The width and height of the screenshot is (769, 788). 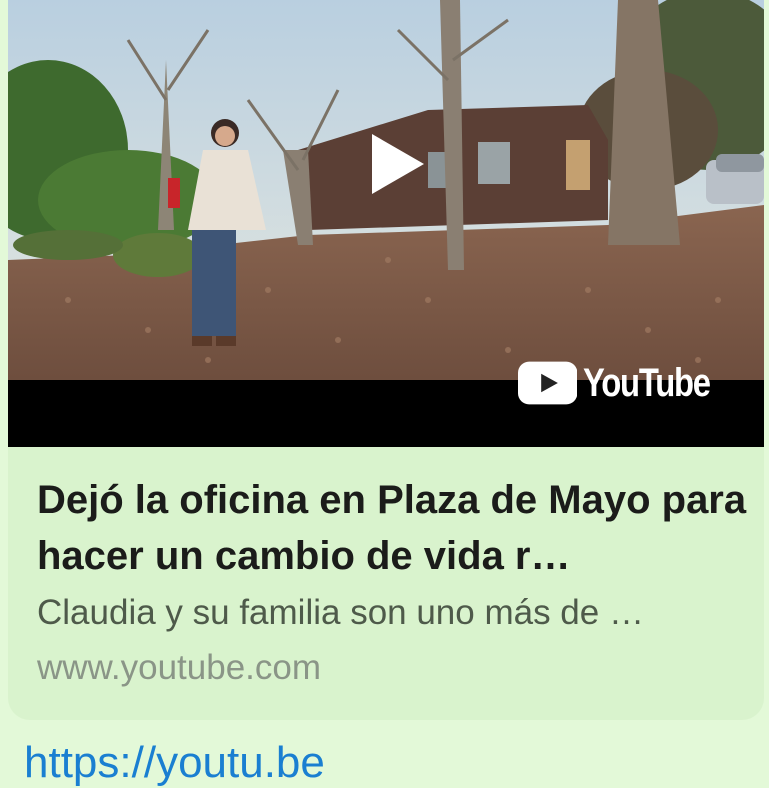 I want to click on youtube-play-icon, so click(x=548, y=383).